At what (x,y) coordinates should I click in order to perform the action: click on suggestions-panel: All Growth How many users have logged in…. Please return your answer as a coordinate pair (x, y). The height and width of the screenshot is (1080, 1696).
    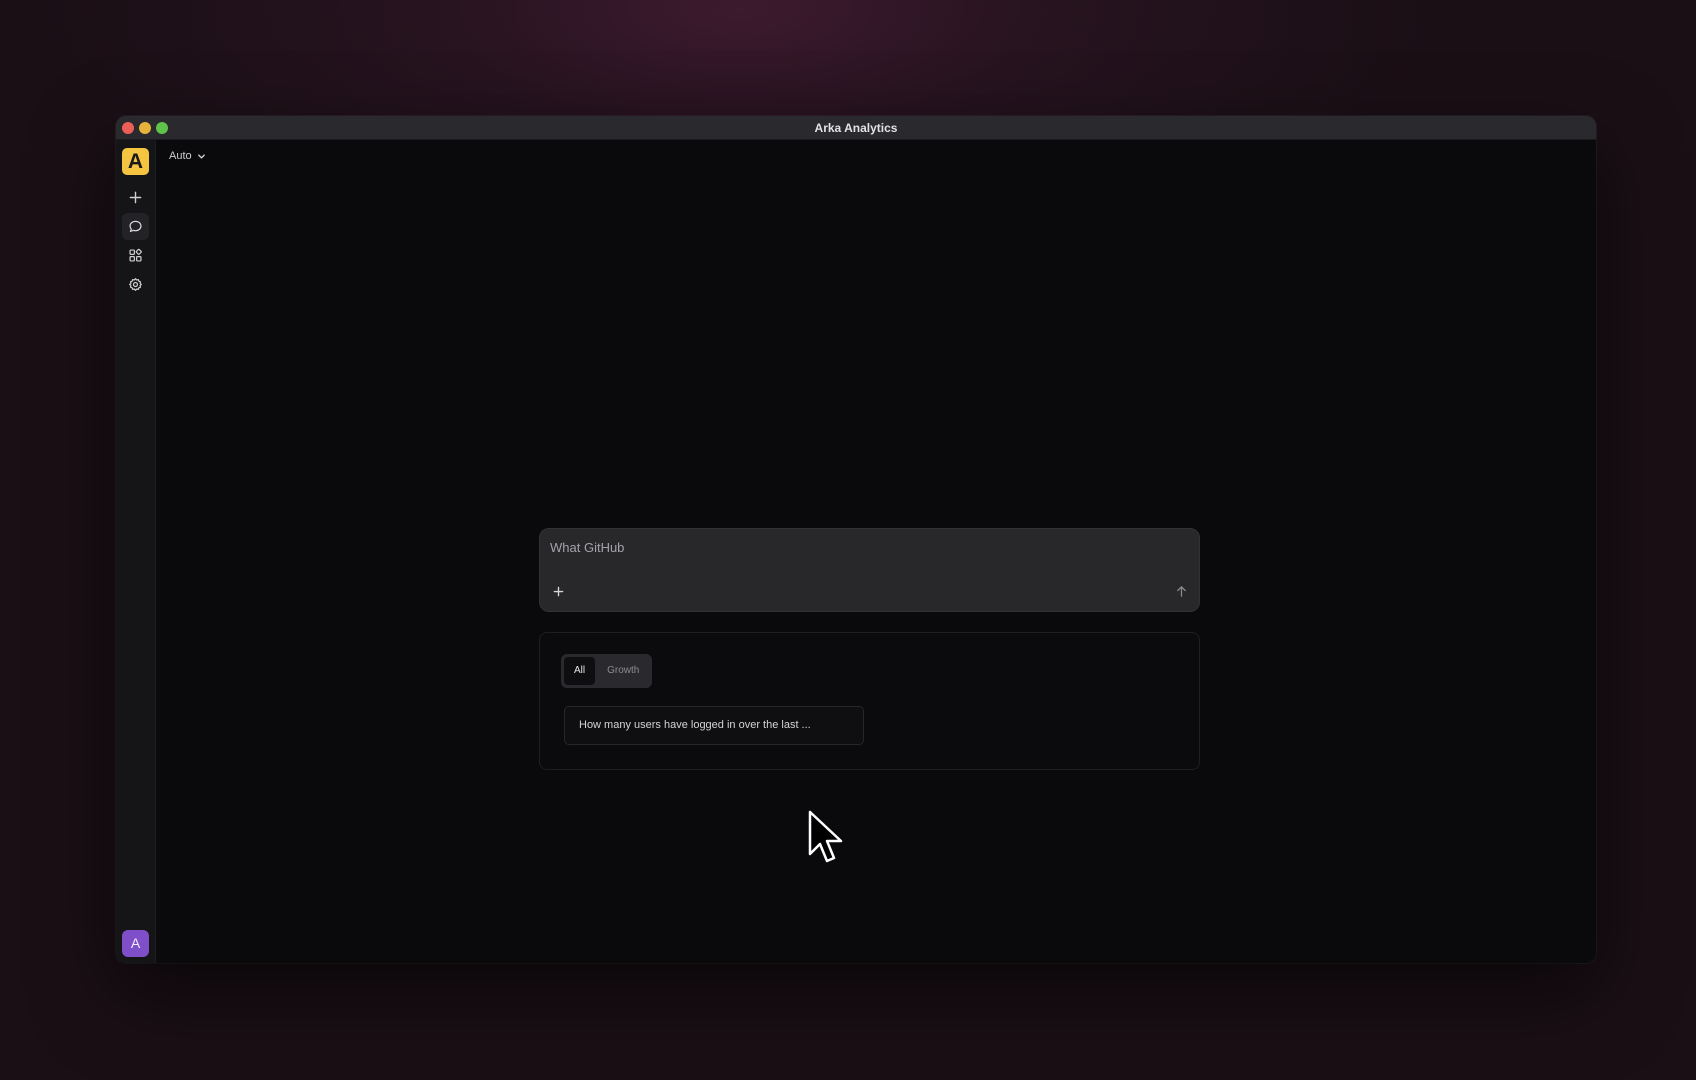
    Looking at the image, I should click on (869, 701).